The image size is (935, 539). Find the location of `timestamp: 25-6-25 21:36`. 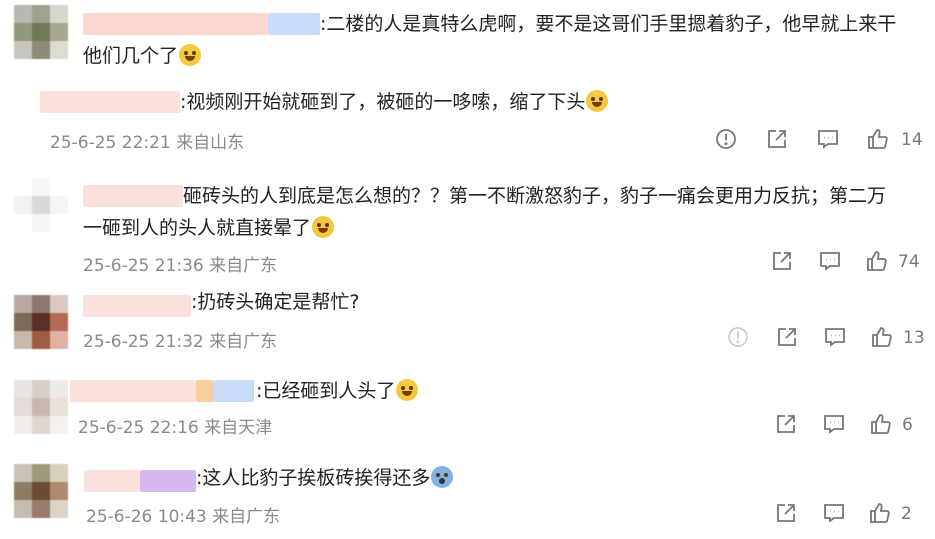

timestamp: 25-6-25 21:36 is located at coordinates (143, 266).